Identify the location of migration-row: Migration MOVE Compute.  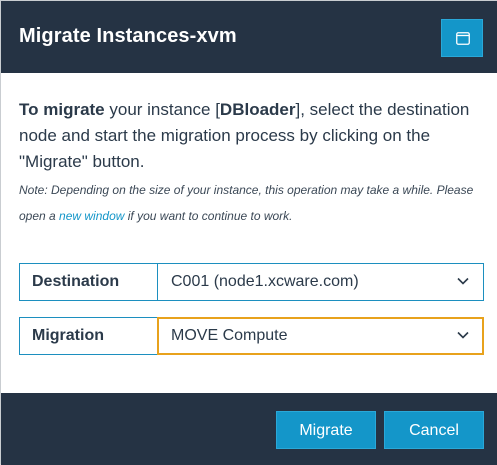
(251, 336).